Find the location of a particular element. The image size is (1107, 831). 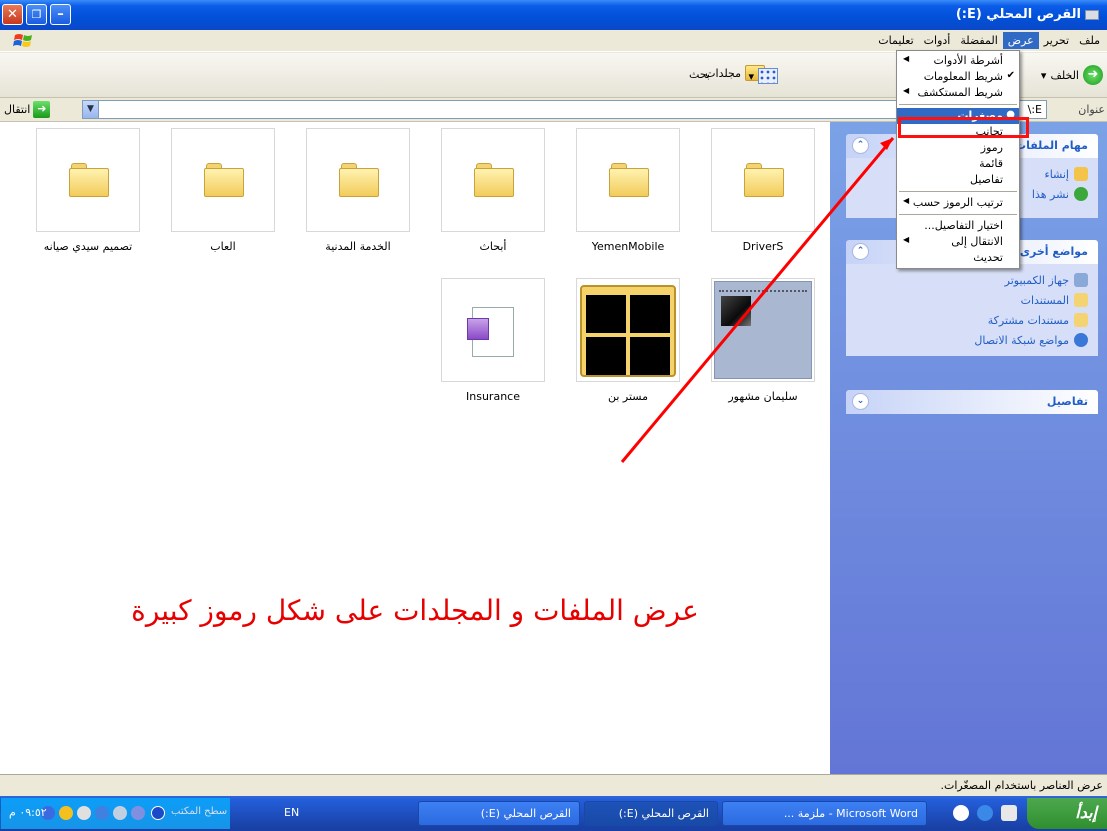

file-item: Insurance is located at coordinates (493, 340).